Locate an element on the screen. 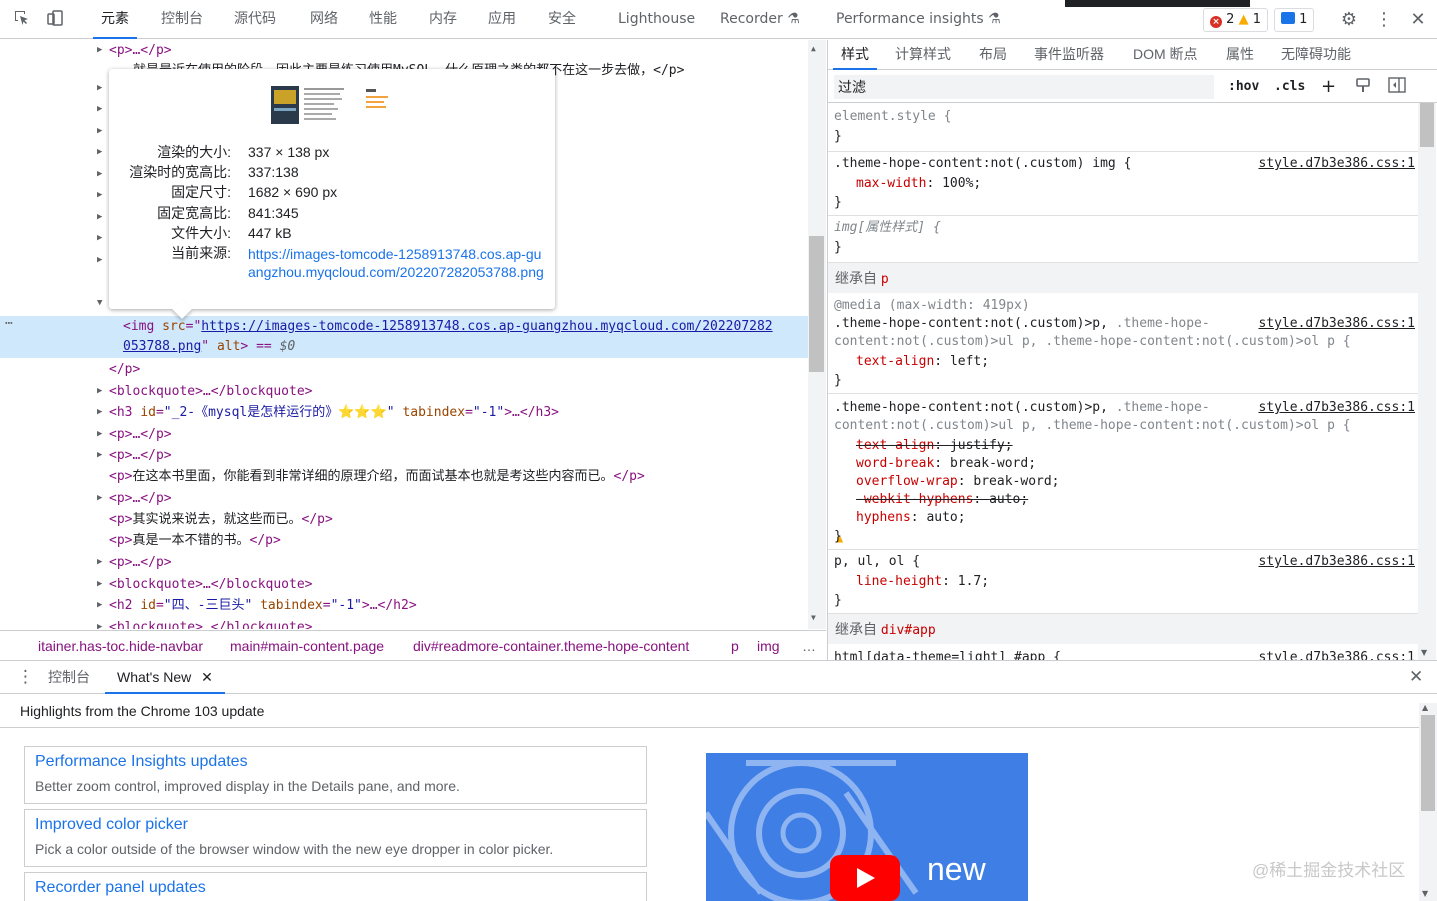  tab-dom-breakpoints: DOM 断点 is located at coordinates (1165, 55).